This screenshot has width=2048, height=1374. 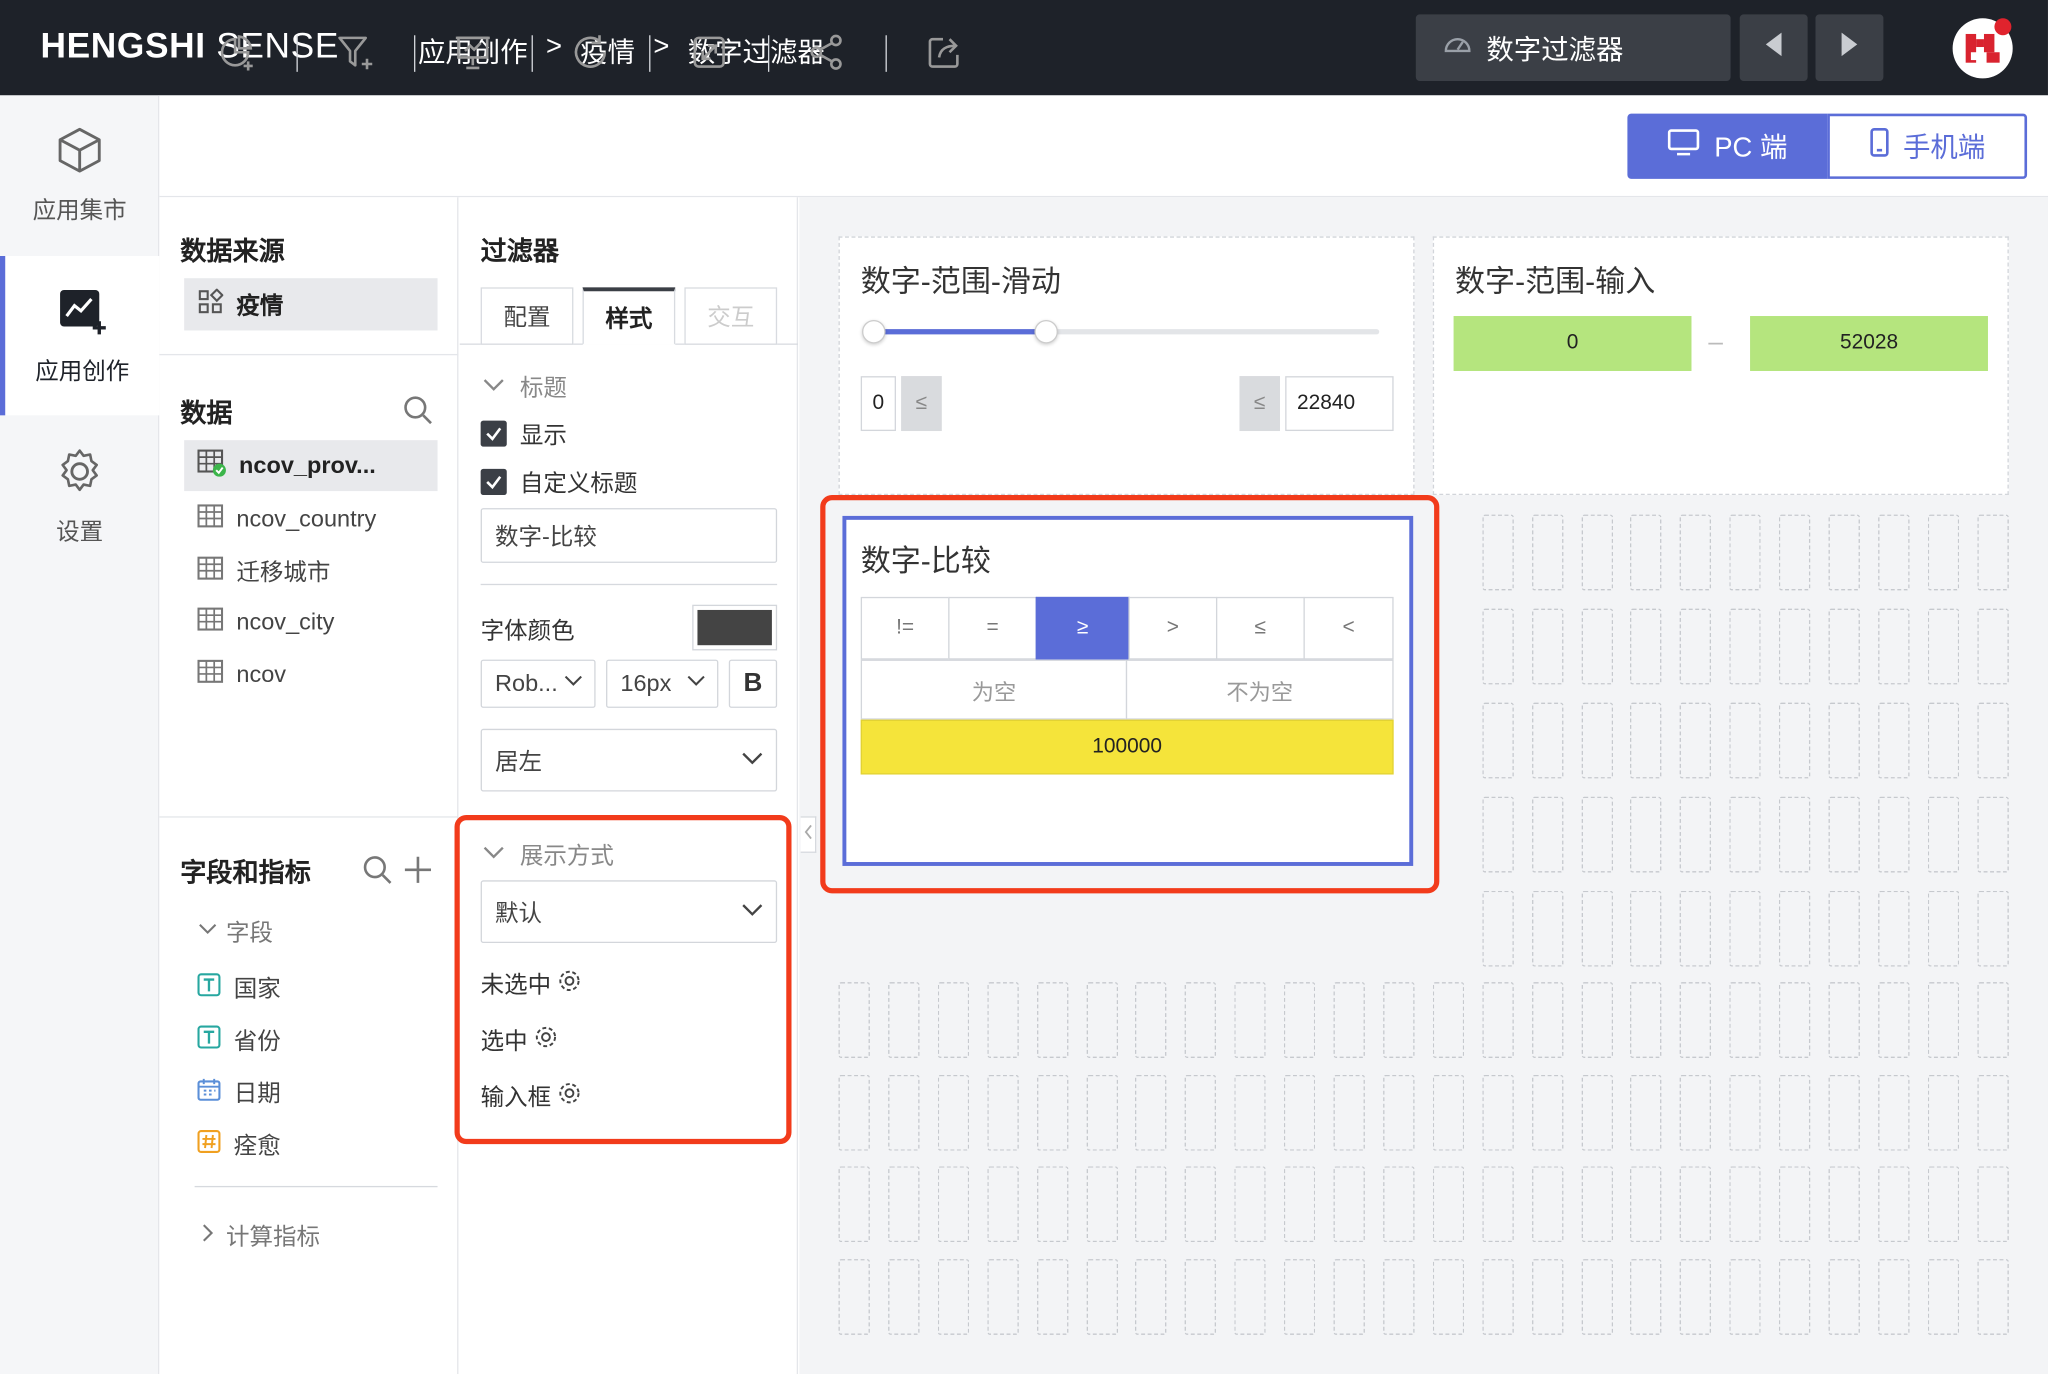 What do you see at coordinates (1927, 146) in the screenshot?
I see `mobile-view-button: 手机端` at bounding box center [1927, 146].